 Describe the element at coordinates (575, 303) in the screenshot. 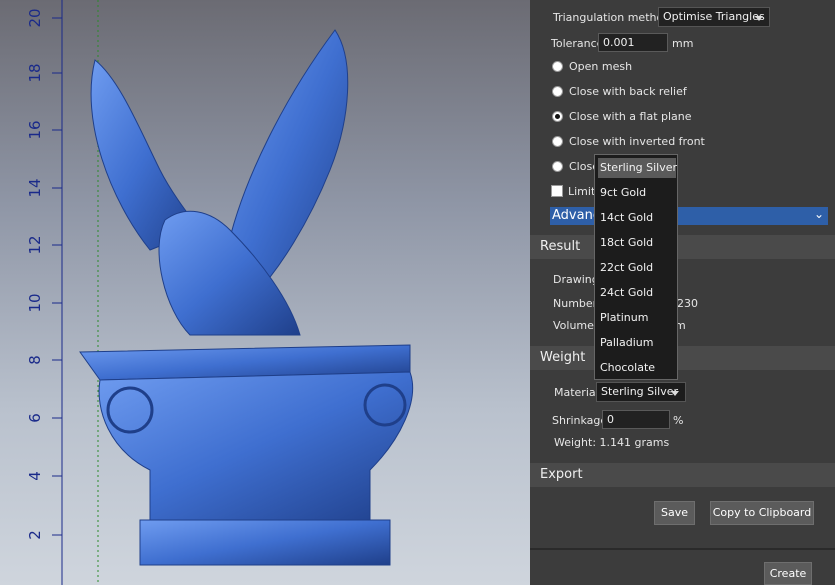

I see `number-label: Number` at that location.